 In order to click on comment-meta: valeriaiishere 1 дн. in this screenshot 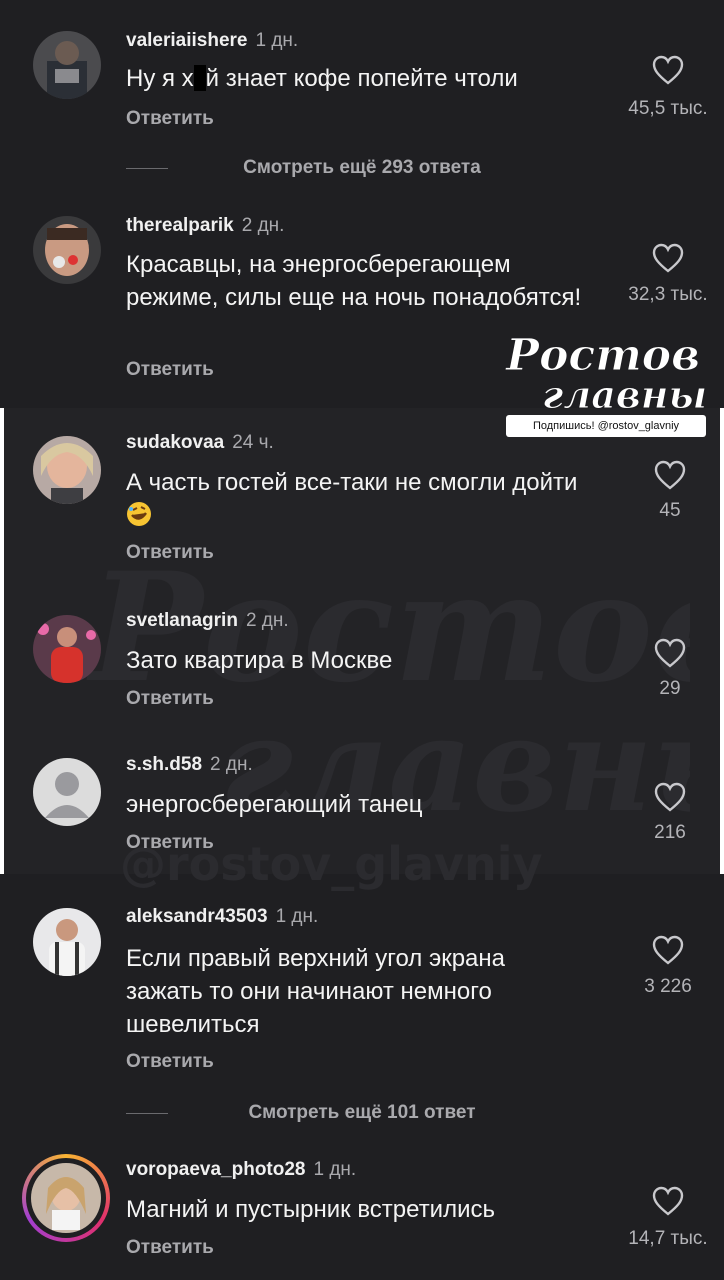, I will do `click(212, 41)`.